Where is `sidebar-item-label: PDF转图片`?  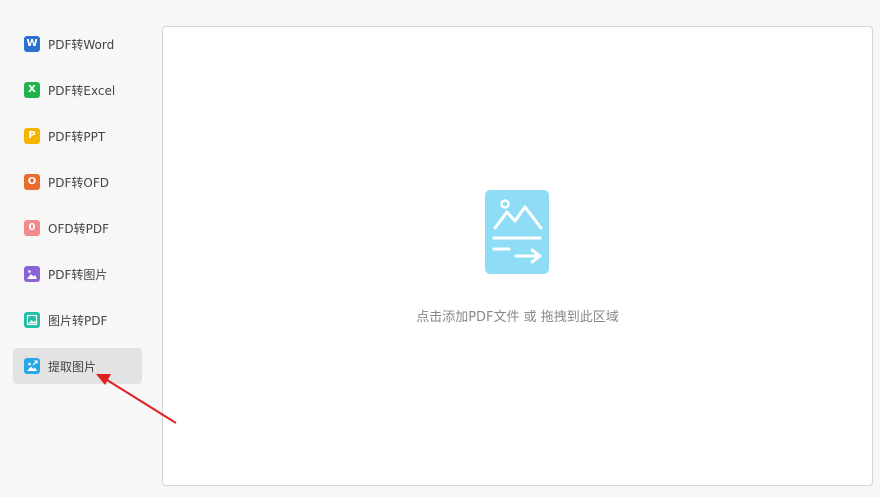 sidebar-item-label: PDF转图片 is located at coordinates (78, 274).